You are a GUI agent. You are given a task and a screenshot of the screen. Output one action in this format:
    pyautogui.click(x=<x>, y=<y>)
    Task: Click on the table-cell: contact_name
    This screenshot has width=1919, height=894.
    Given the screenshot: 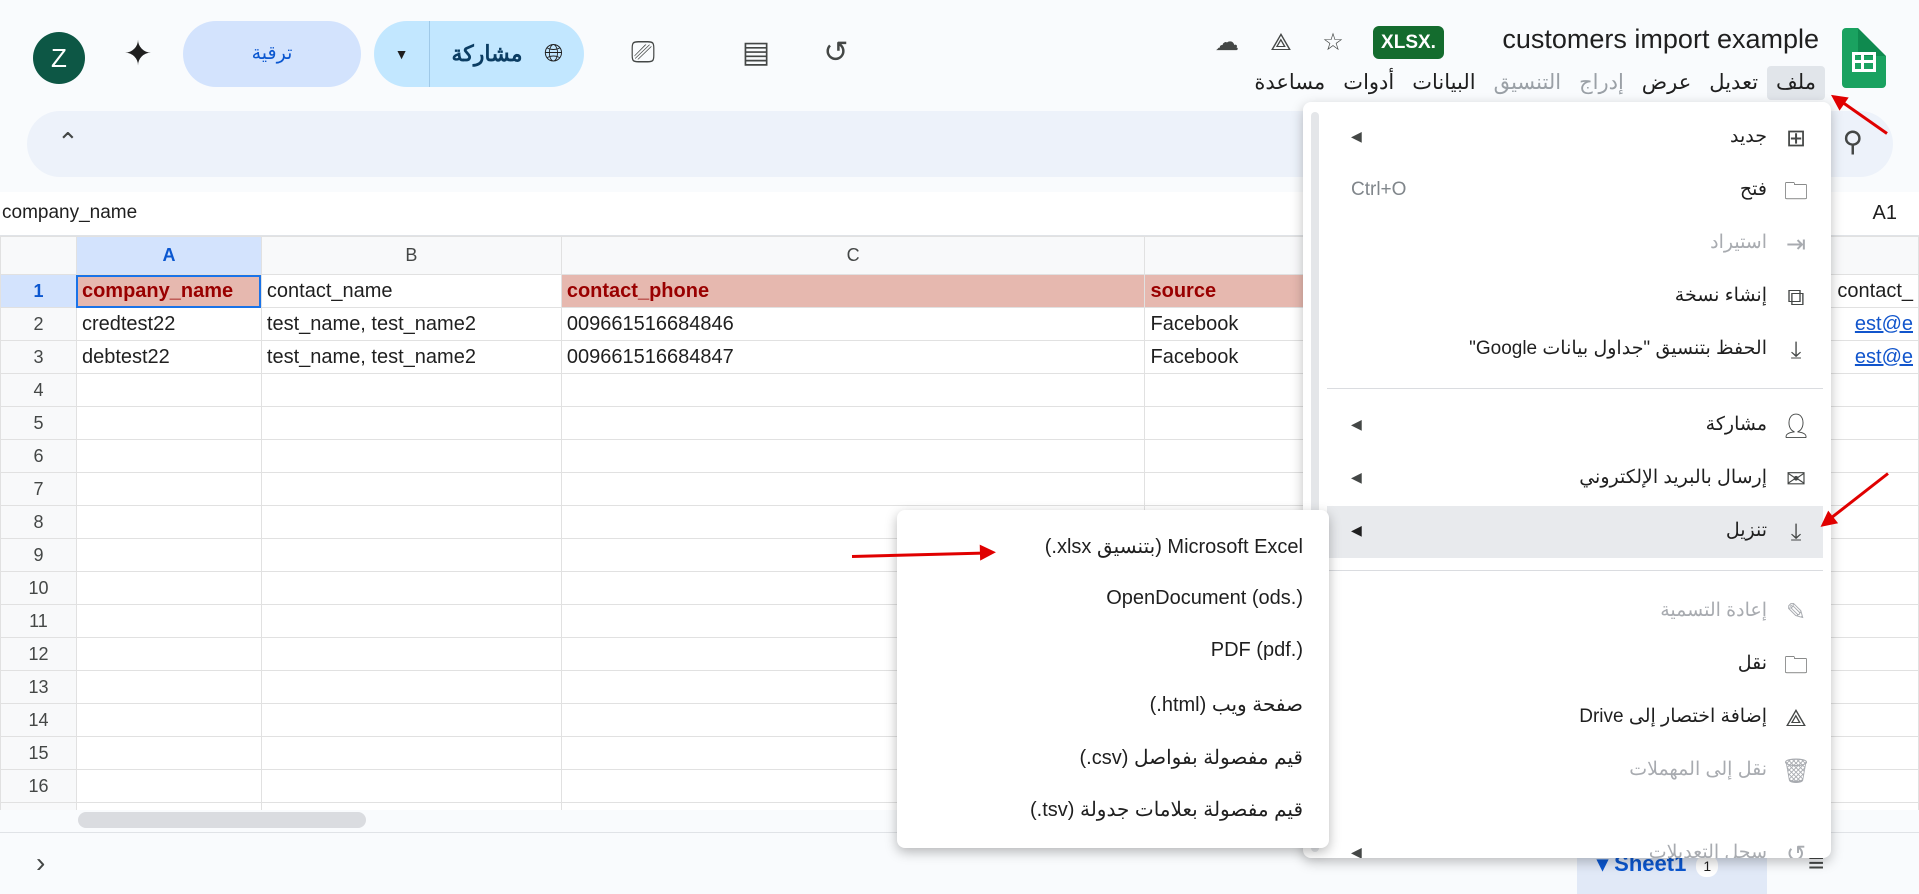 What is the action you would take?
    pyautogui.click(x=411, y=291)
    